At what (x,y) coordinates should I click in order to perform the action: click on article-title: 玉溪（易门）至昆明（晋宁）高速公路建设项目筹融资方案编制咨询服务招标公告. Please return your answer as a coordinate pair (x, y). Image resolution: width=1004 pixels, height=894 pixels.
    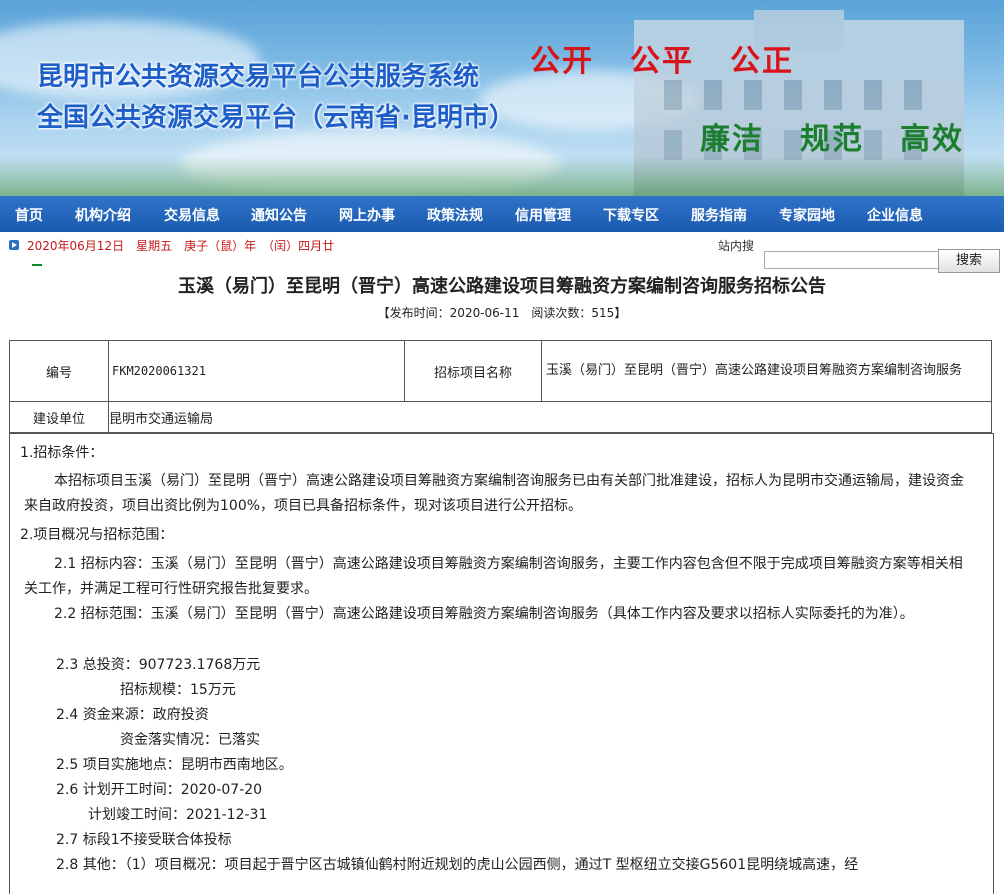
    Looking at the image, I should click on (502, 286).